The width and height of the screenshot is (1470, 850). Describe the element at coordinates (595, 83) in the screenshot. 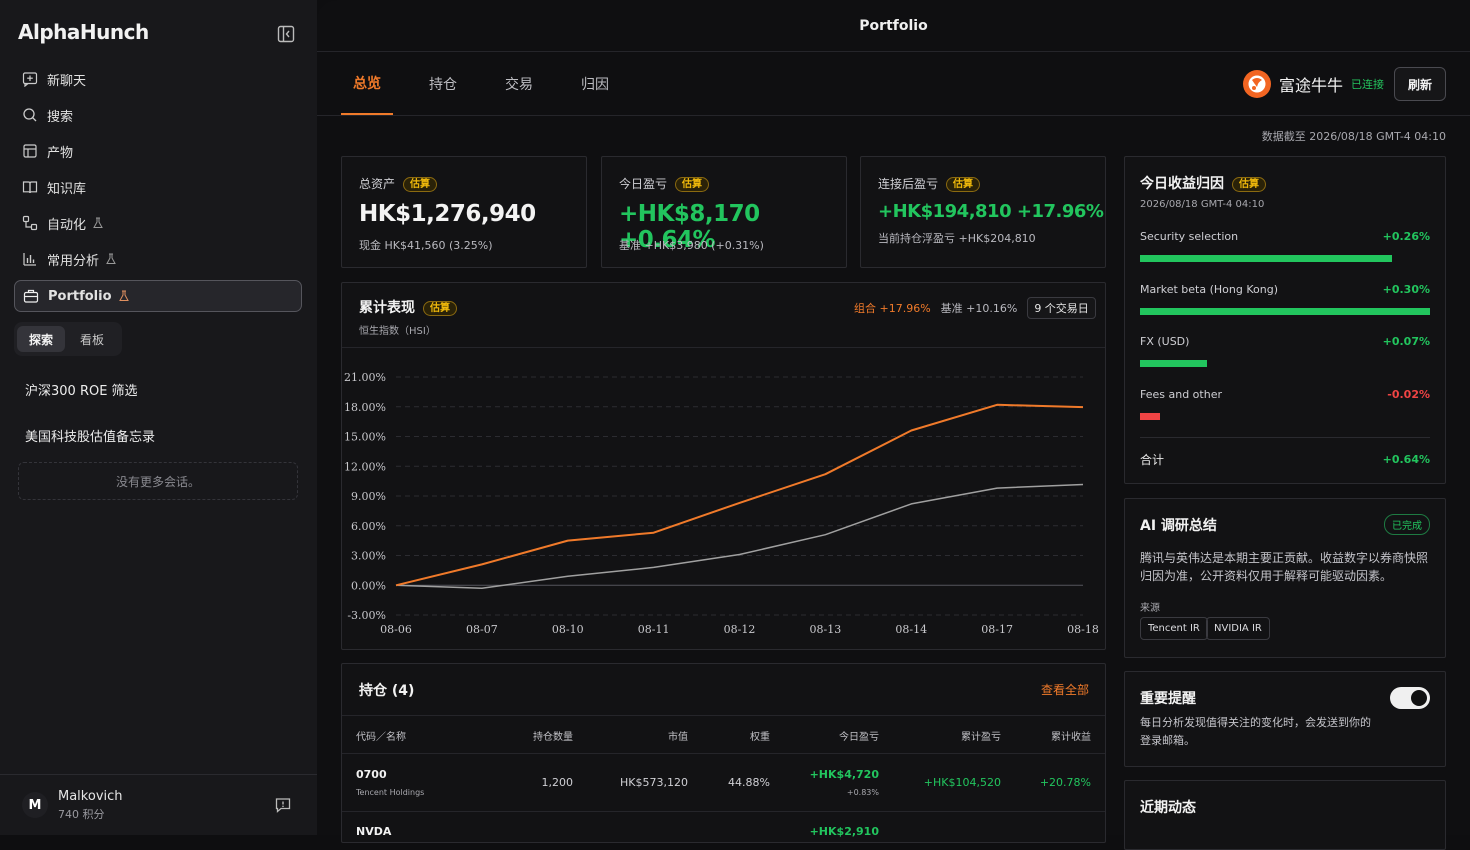

I see `tab-attribution: 归因` at that location.